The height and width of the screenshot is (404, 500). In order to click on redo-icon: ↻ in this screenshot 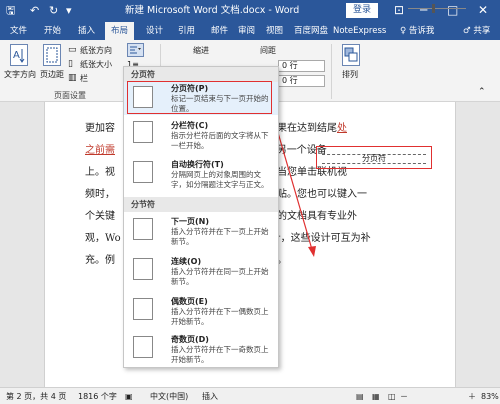, I will do `click(53, 11)`.